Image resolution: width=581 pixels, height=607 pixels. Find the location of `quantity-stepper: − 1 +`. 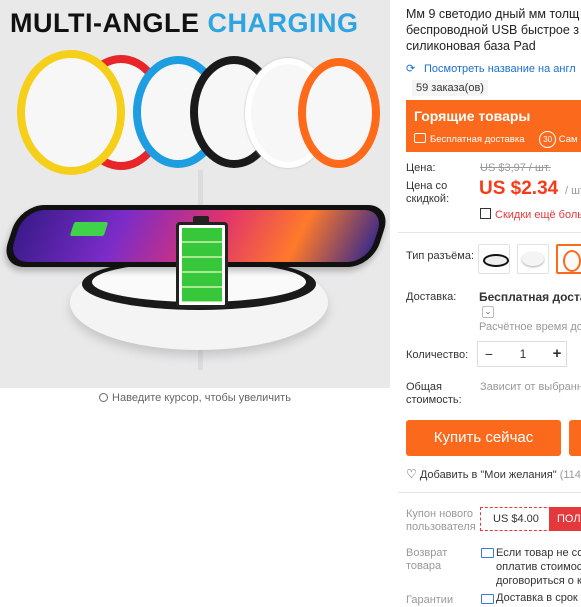

quantity-stepper: − 1 + is located at coordinates (522, 354).